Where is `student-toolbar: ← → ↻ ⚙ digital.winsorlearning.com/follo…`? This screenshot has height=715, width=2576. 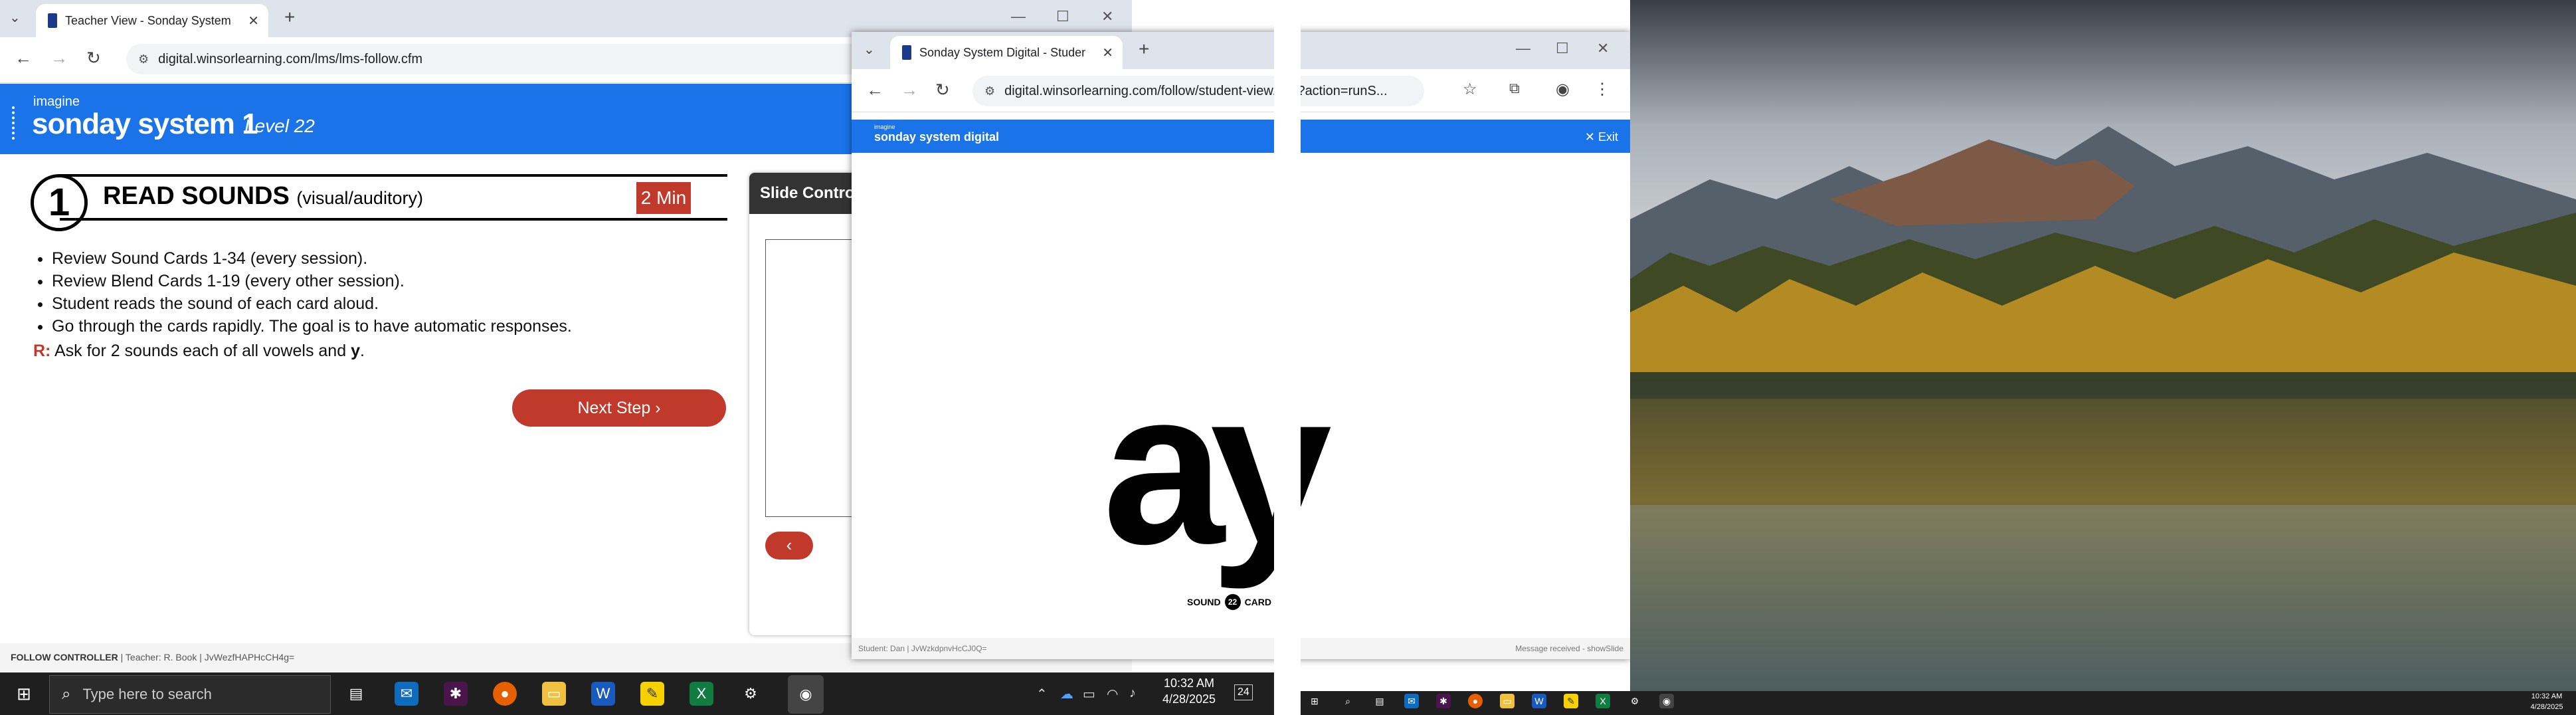 student-toolbar: ← → ↻ ⚙ digital.winsorlearning.com/follo… is located at coordinates (1241, 90).